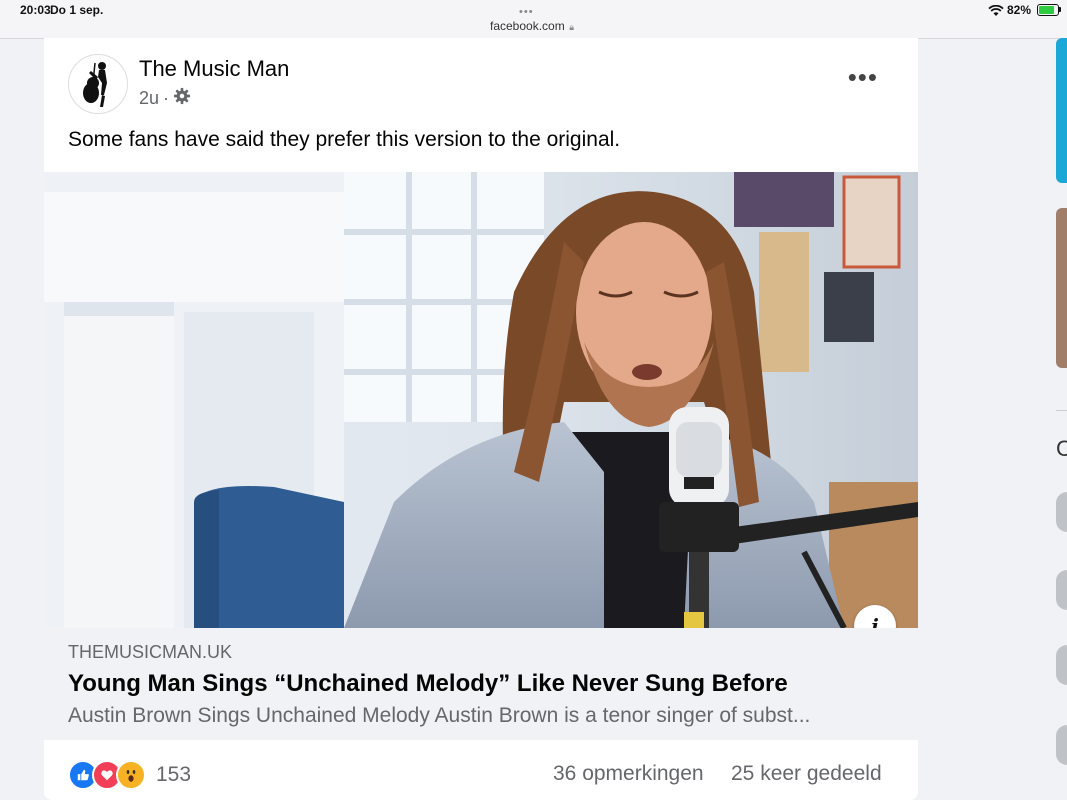 This screenshot has height=800, width=1067. I want to click on status-time: 20:03, so click(35, 10).